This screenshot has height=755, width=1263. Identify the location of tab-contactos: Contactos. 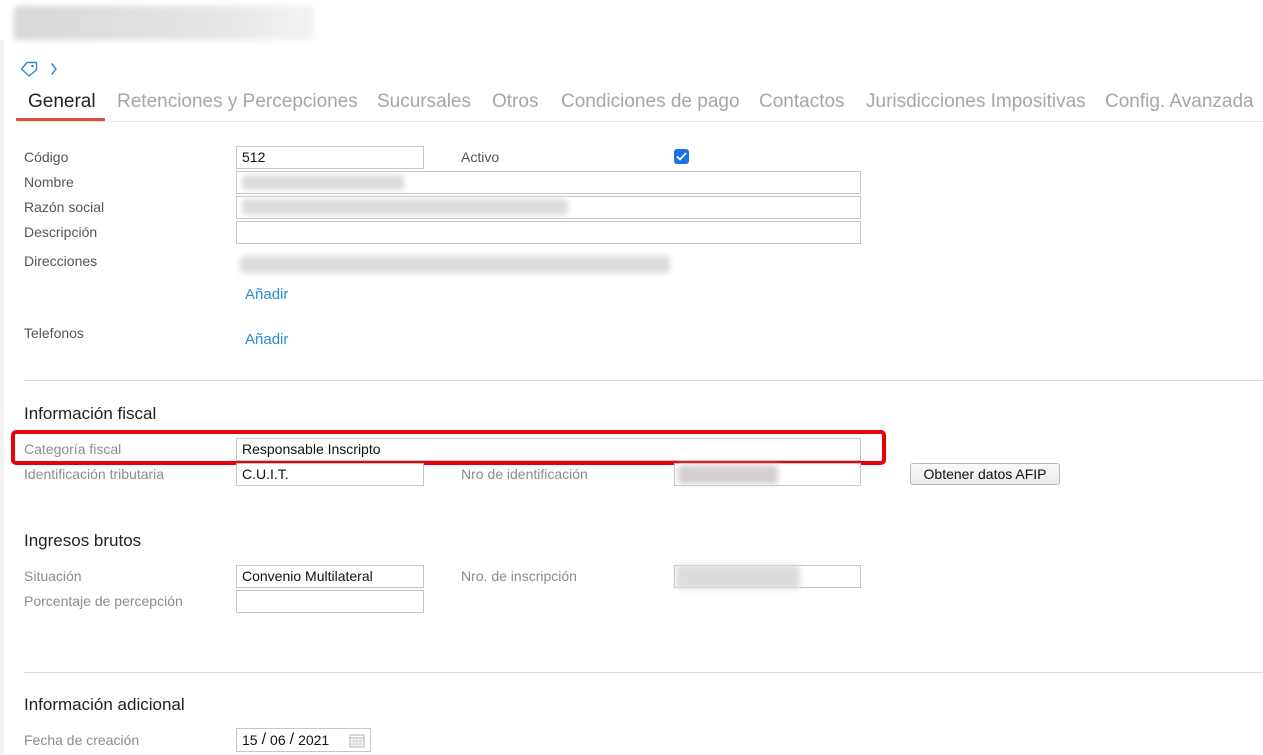
(802, 102).